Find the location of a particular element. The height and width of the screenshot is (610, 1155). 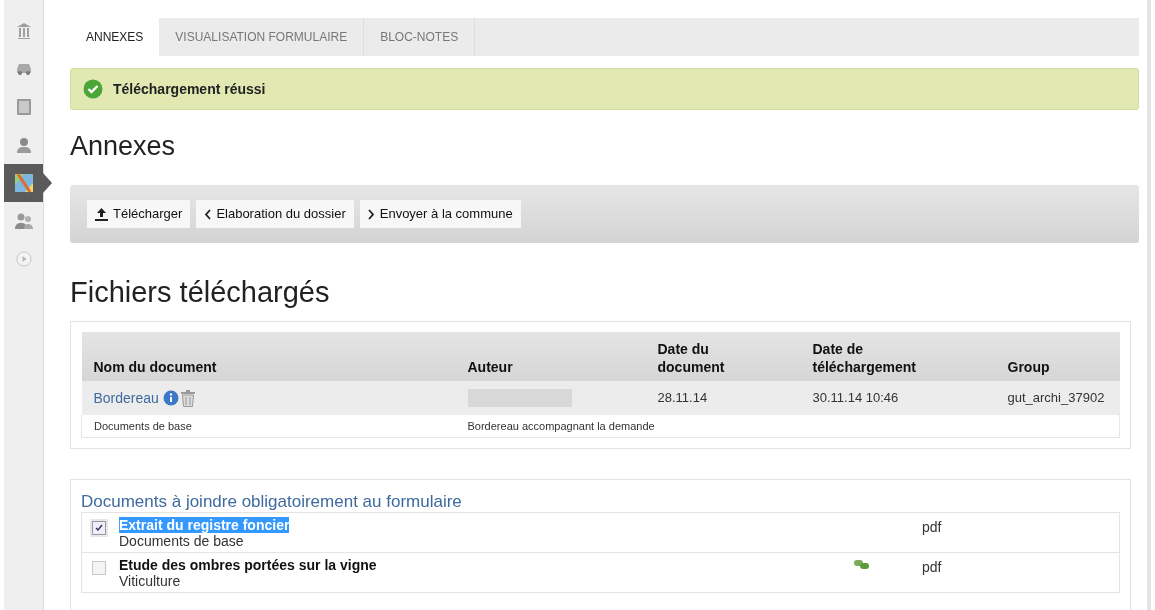

chevron-right-icon is located at coordinates (371, 214).